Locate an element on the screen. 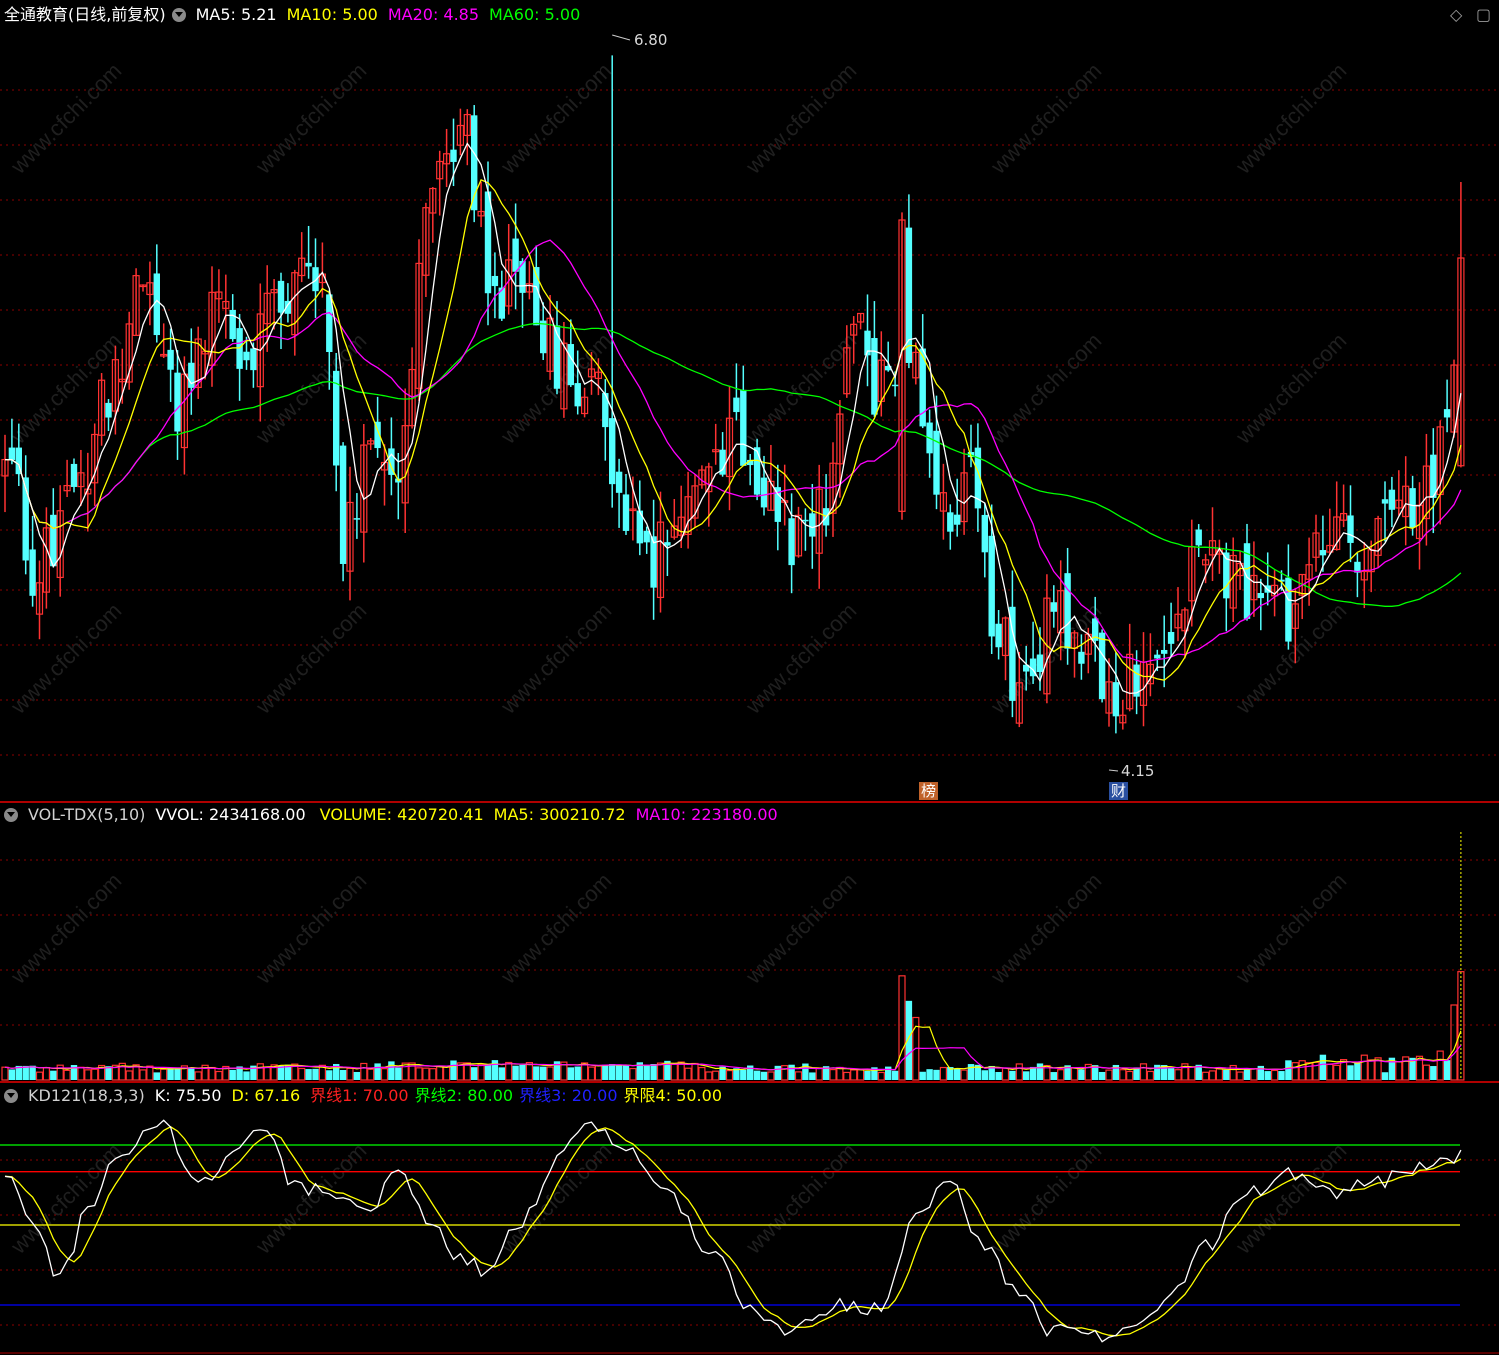 The width and height of the screenshot is (1499, 1355). indicator-menu-icon is located at coordinates (178, 15).